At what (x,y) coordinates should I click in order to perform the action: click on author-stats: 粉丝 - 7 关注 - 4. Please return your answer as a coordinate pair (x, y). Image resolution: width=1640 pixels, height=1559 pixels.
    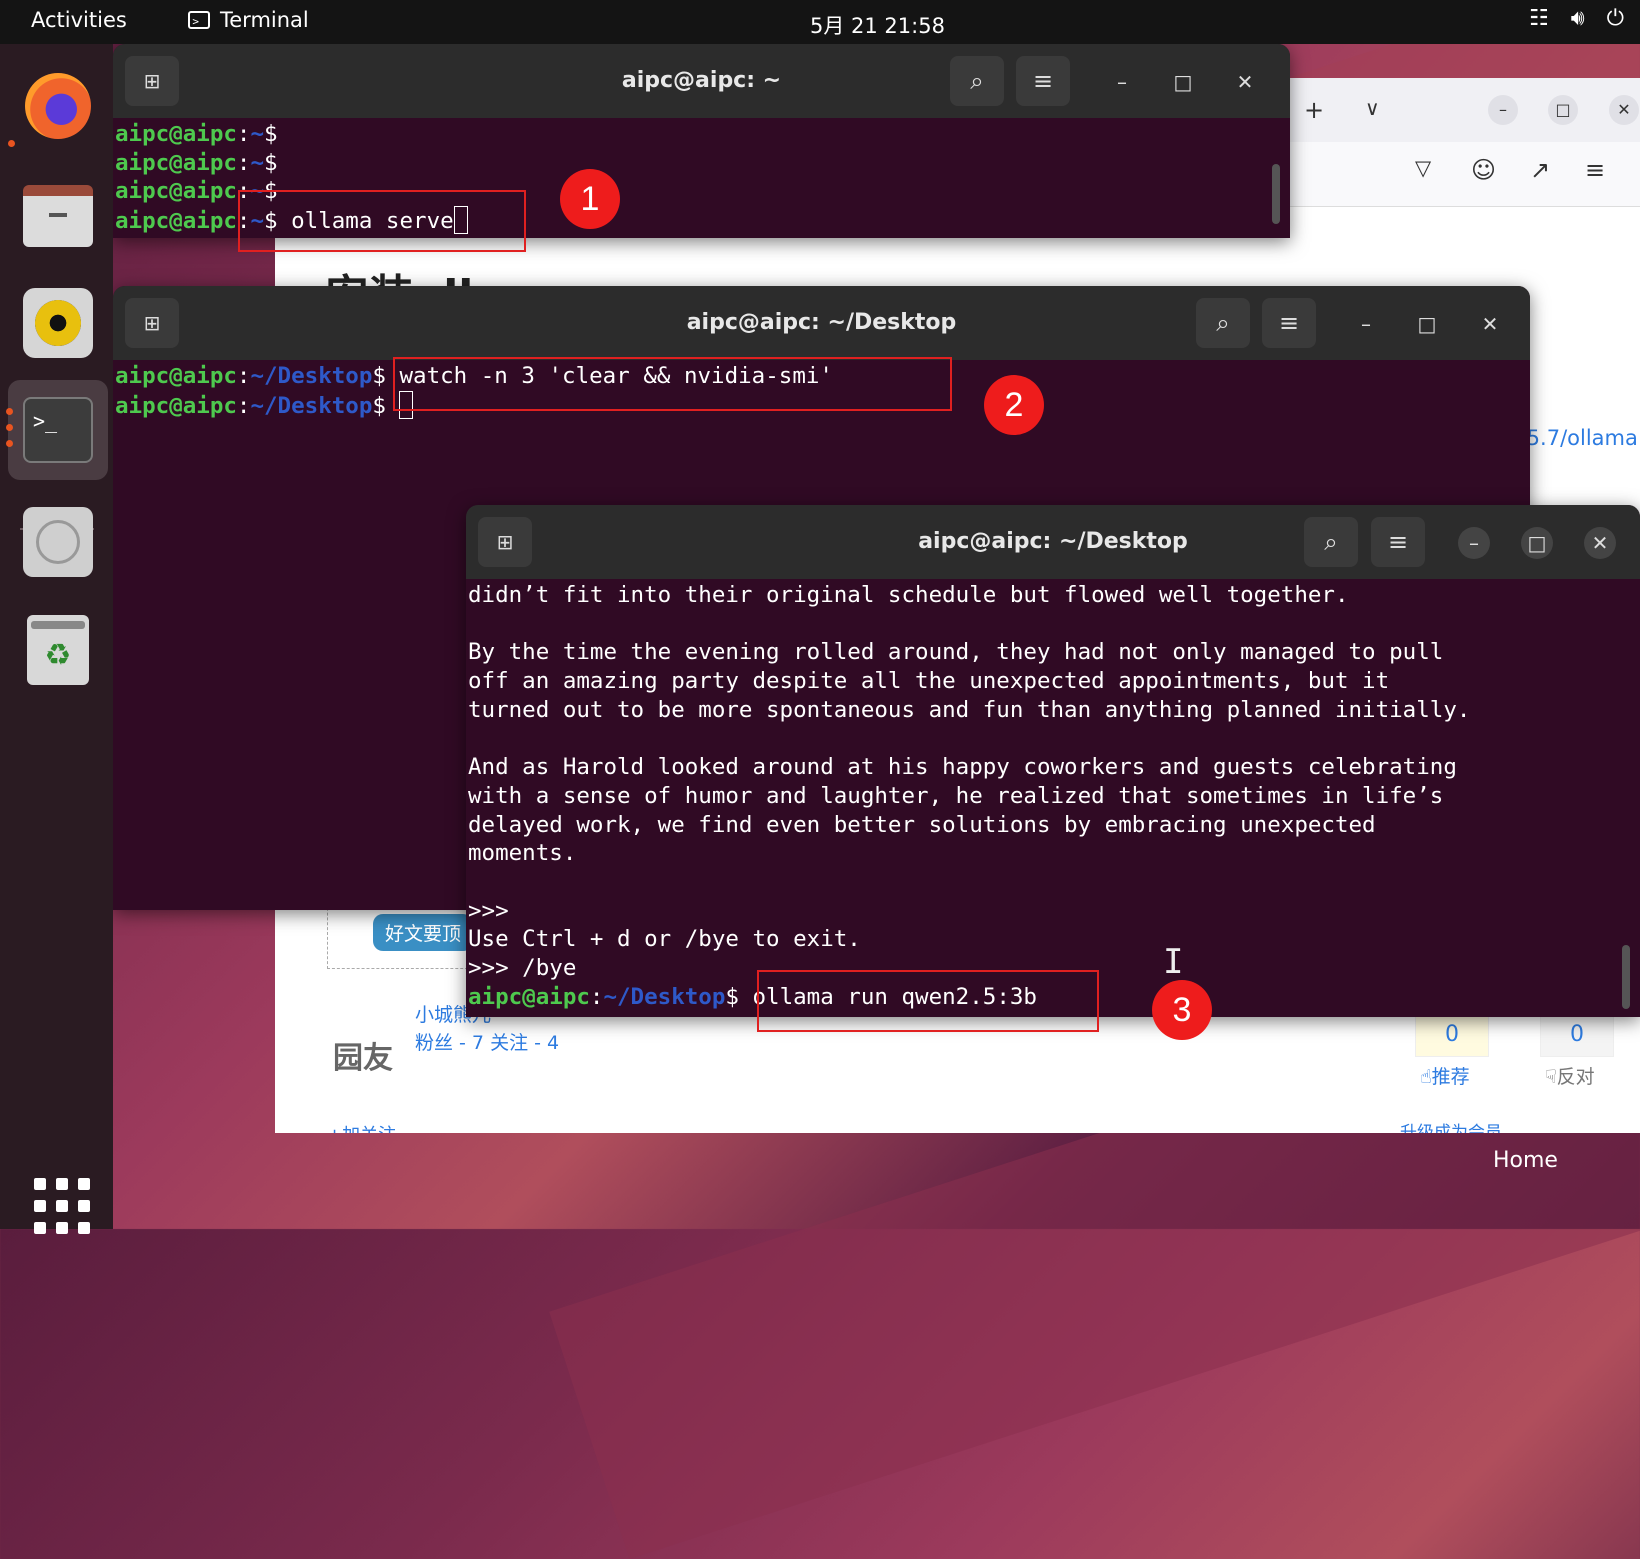
    Looking at the image, I should click on (487, 1041).